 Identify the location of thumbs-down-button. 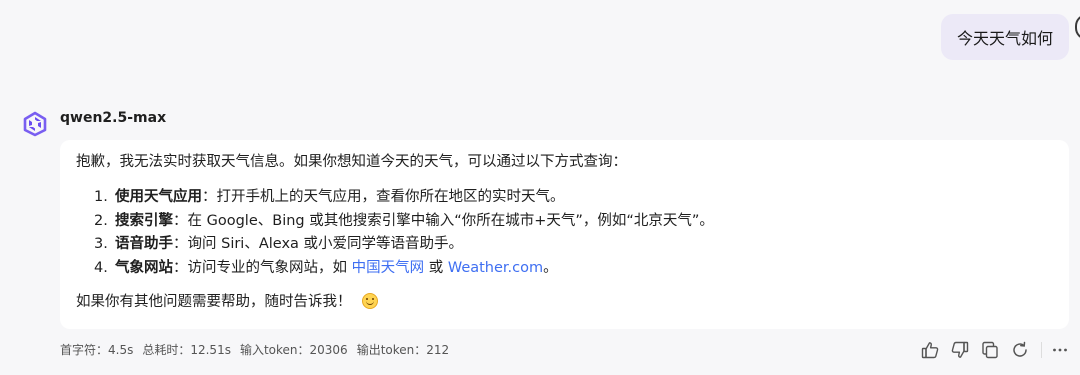
(960, 350).